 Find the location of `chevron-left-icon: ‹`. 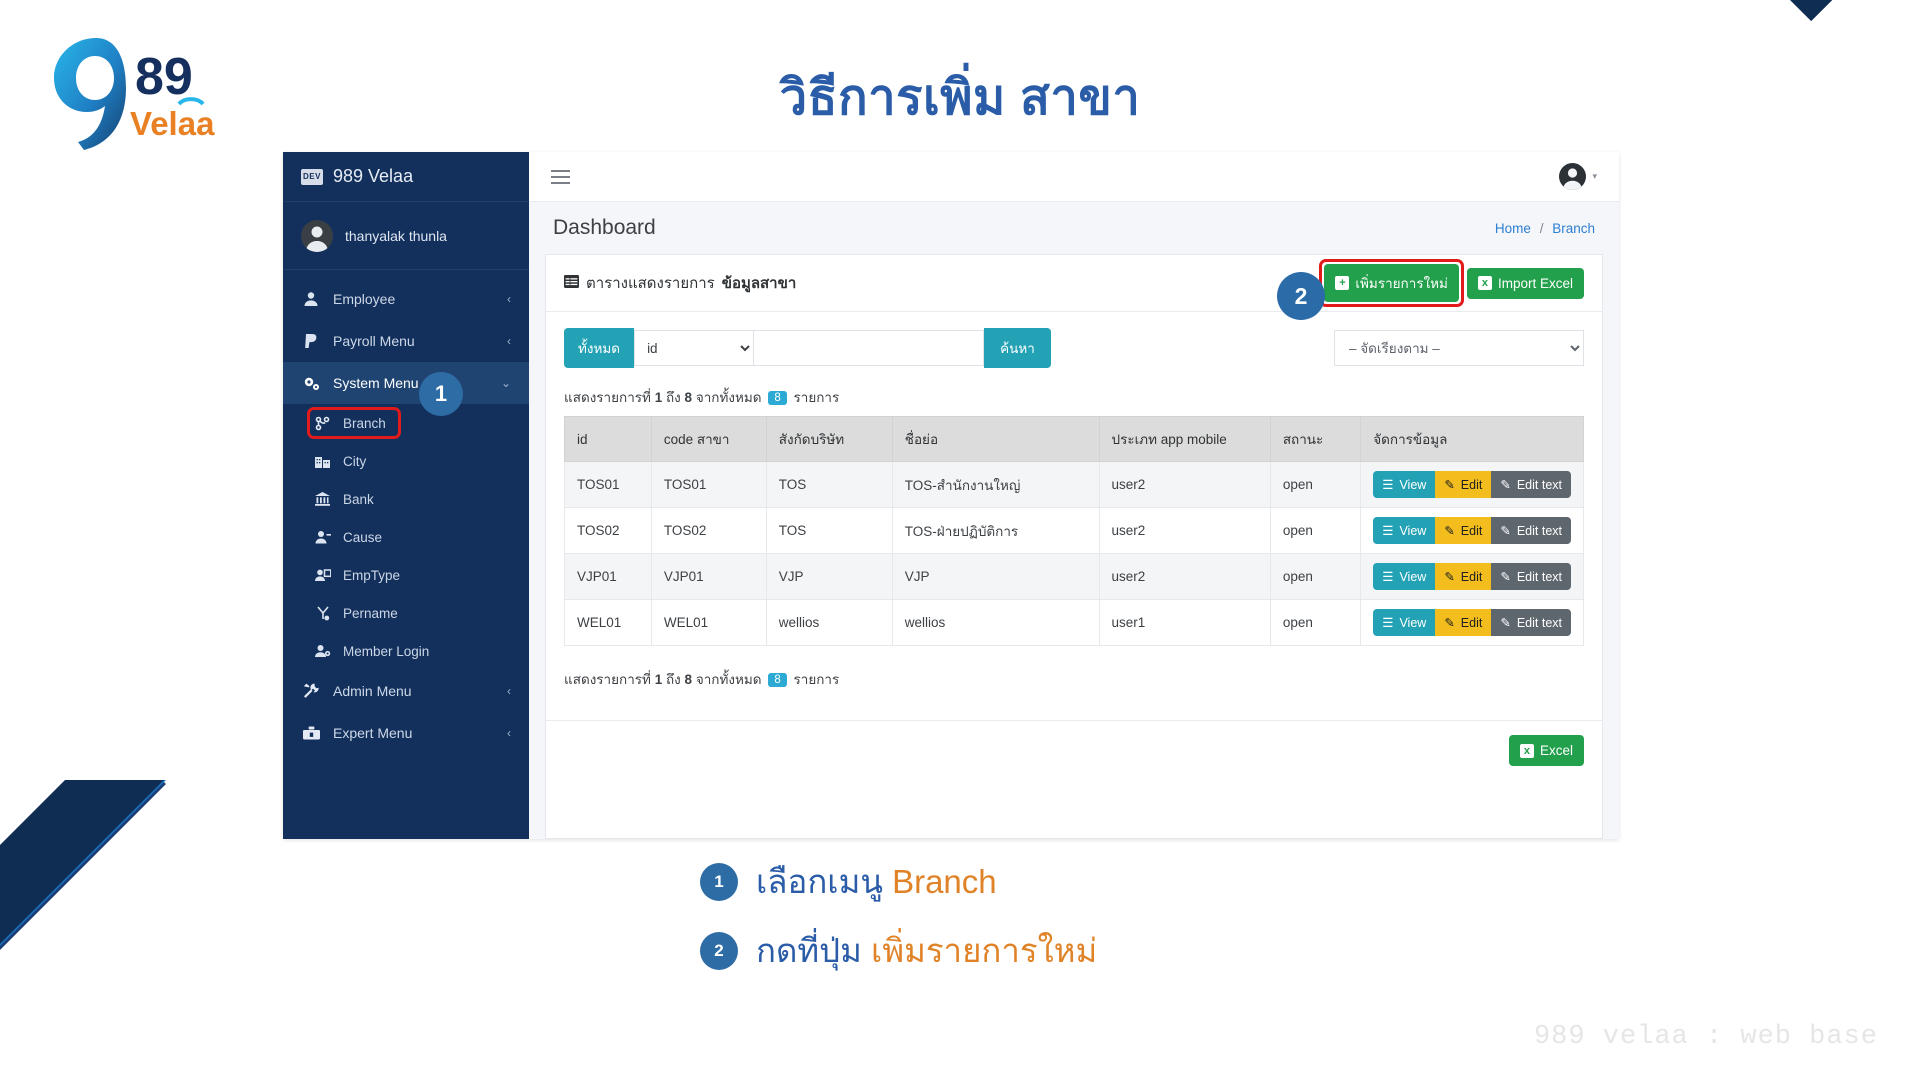

chevron-left-icon: ‹ is located at coordinates (509, 733).